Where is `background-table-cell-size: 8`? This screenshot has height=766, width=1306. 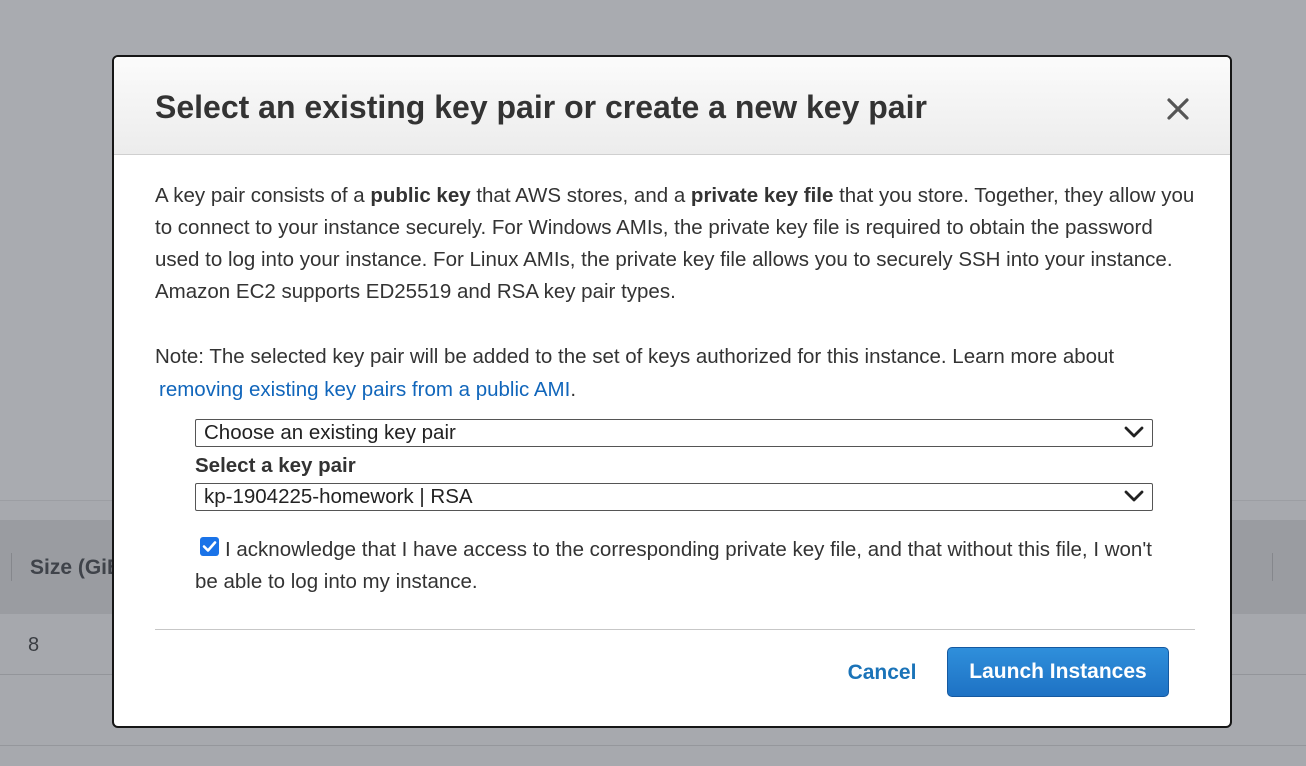
background-table-cell-size: 8 is located at coordinates (34, 645).